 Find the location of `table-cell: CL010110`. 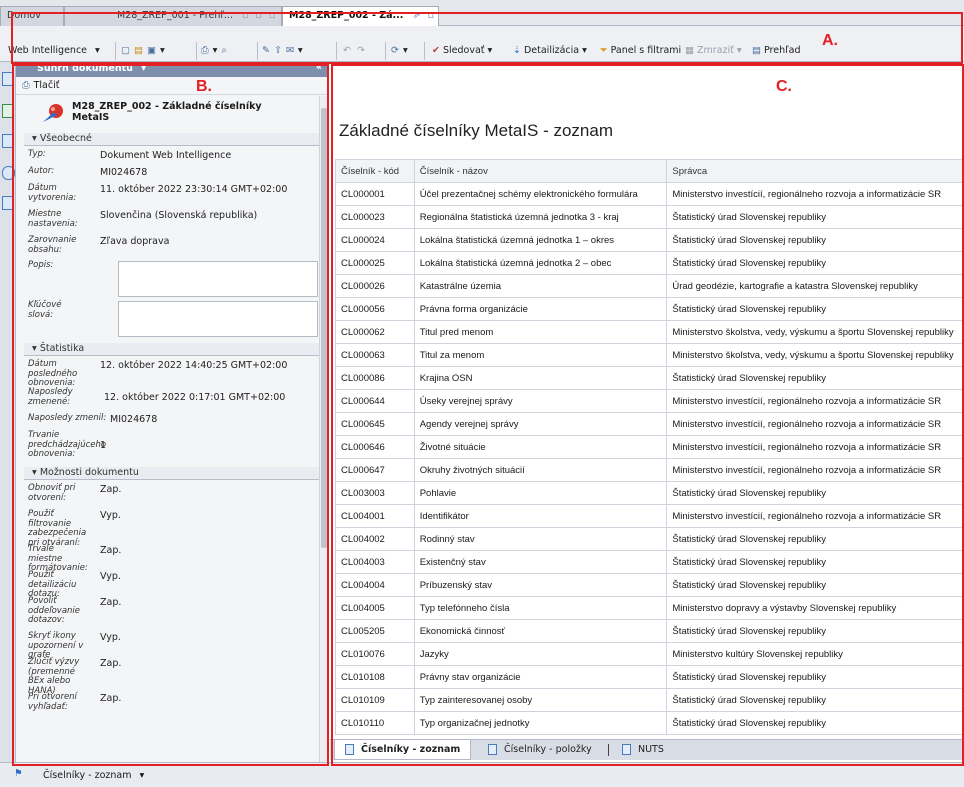

table-cell: CL010110 is located at coordinates (375, 723).